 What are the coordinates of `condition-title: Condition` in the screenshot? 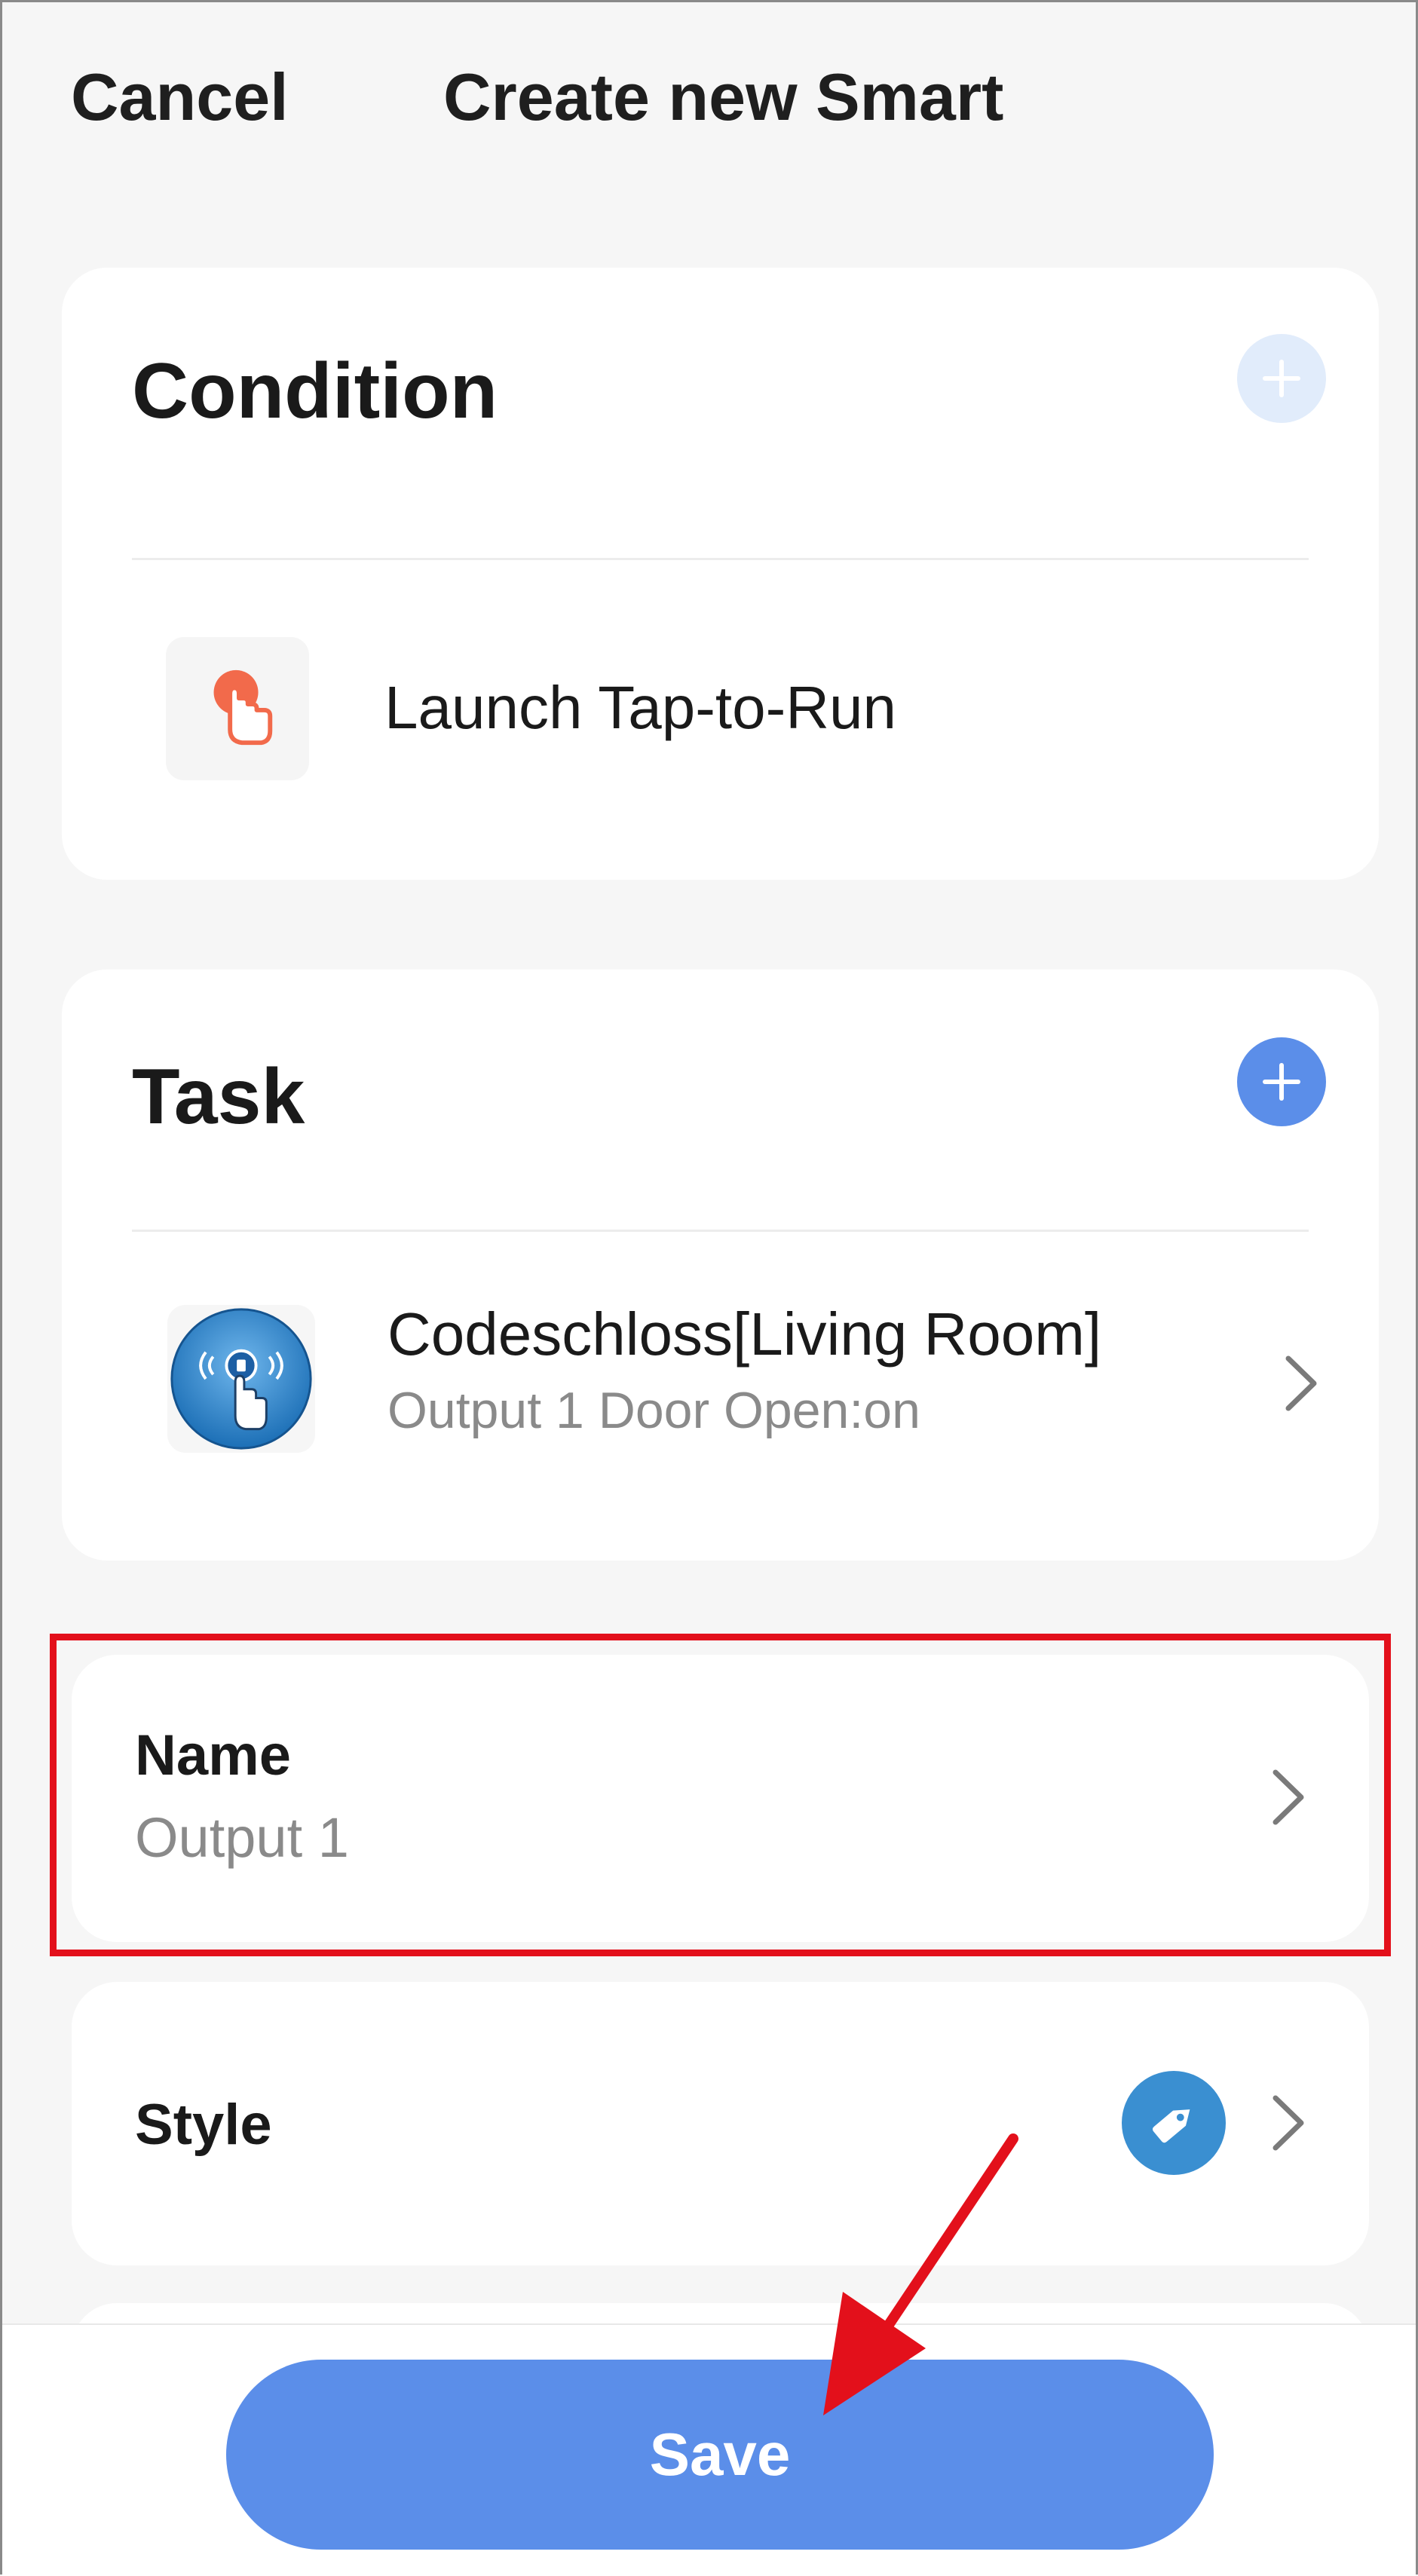 It's located at (315, 391).